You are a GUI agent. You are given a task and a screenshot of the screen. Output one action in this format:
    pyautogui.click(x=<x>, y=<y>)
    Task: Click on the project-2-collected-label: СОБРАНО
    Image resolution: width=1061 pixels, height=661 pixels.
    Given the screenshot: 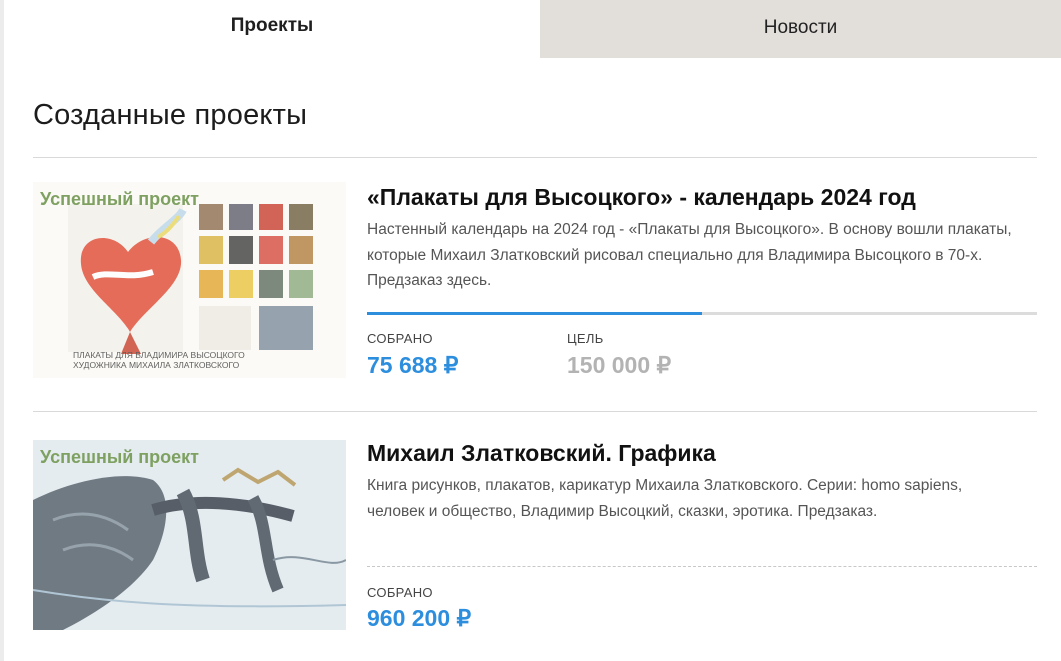 What is the action you would take?
    pyautogui.click(x=400, y=592)
    